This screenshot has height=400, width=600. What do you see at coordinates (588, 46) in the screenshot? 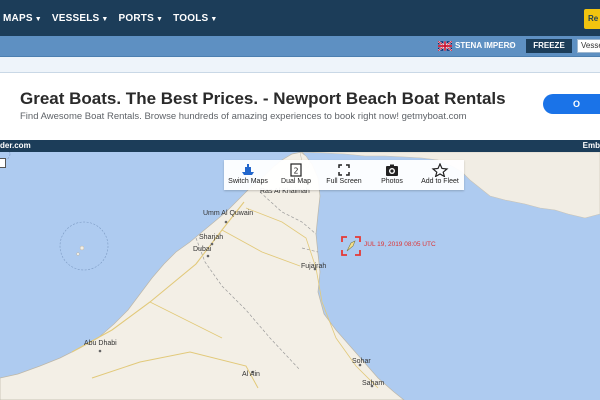
I see `vessel-search-input: Vesse` at bounding box center [588, 46].